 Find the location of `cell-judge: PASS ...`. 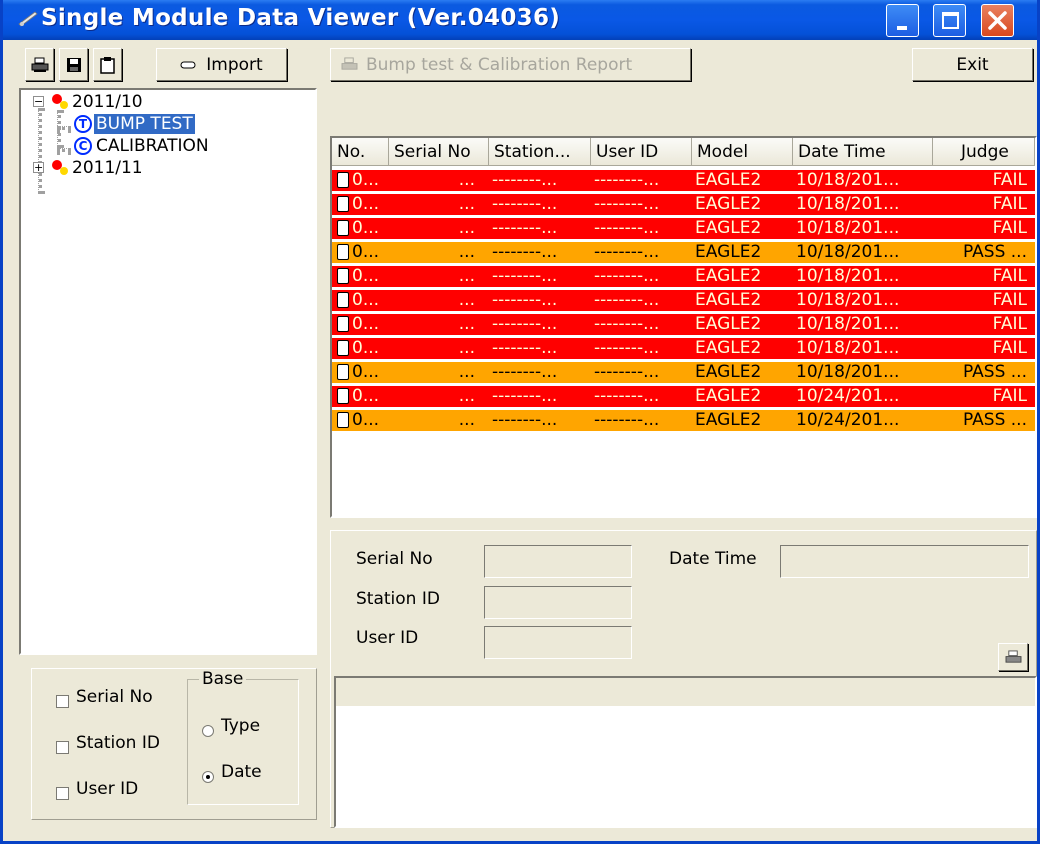

cell-judge: PASS ... is located at coordinates (995, 420).